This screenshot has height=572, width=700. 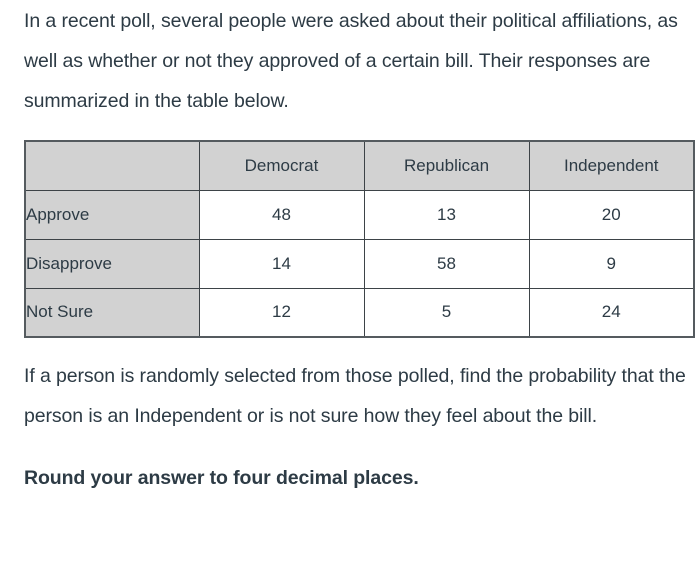 What do you see at coordinates (611, 214) in the screenshot?
I see `cell-approve-independent: 20` at bounding box center [611, 214].